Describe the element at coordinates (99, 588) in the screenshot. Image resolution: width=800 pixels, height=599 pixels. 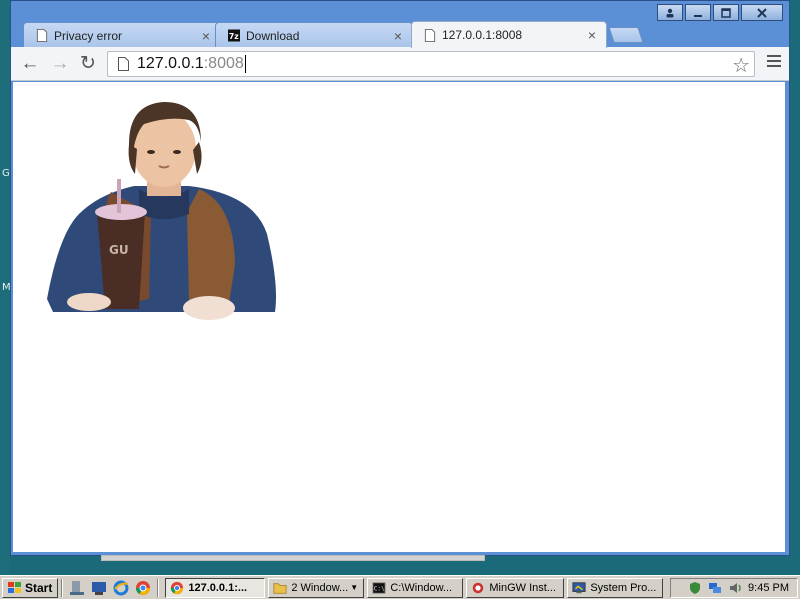
I see `show-desktop-icon` at that location.